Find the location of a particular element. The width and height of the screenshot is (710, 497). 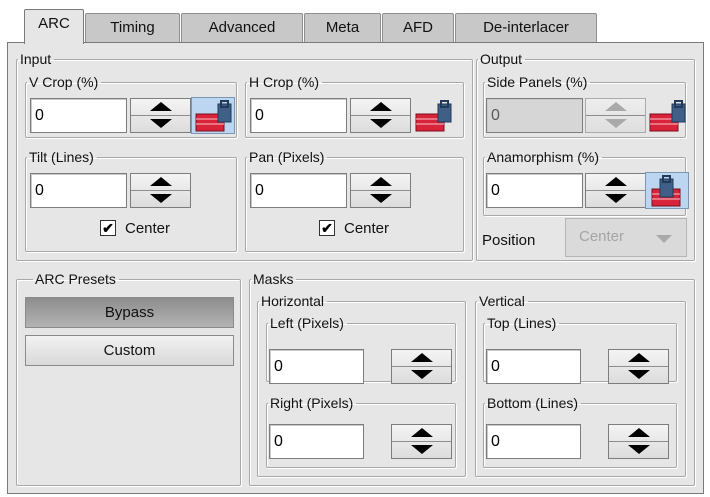

tilt-center-checkbox: ✔ is located at coordinates (108, 228).